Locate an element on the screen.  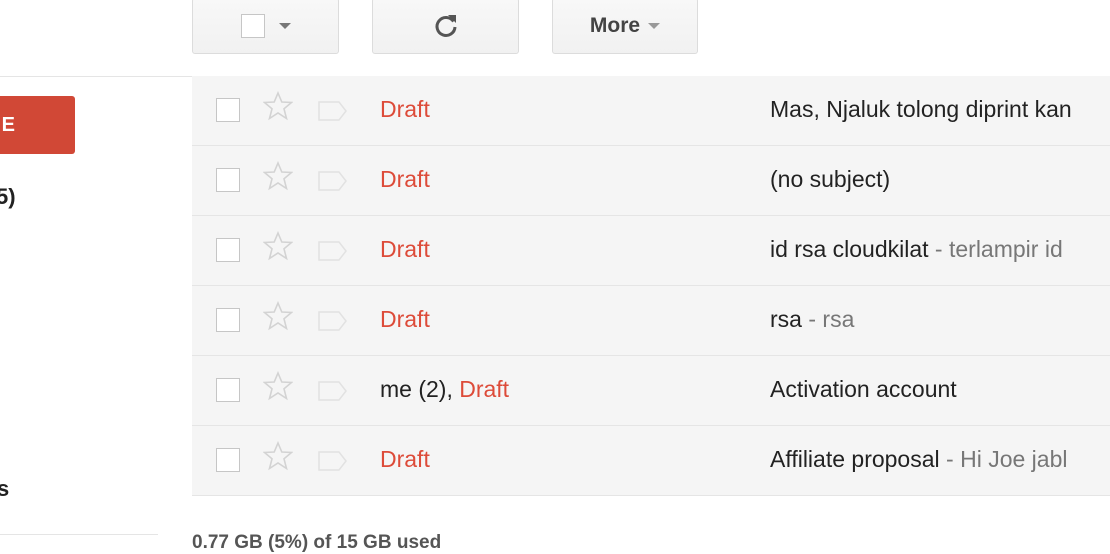
subject-text: Activation account is located at coordinates (863, 389).